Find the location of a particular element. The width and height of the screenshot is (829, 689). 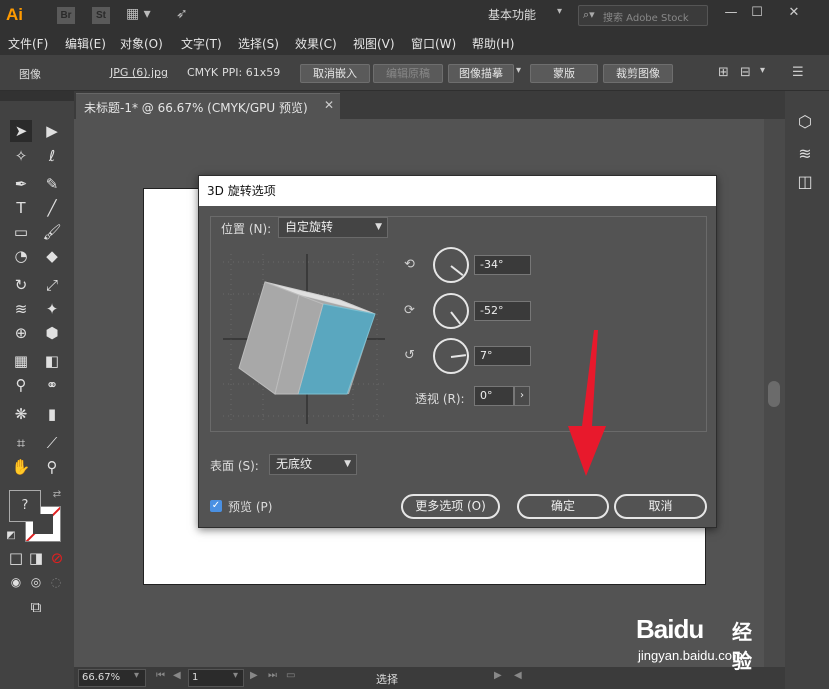

none-mode-icon: ⊘ is located at coordinates (57, 558).